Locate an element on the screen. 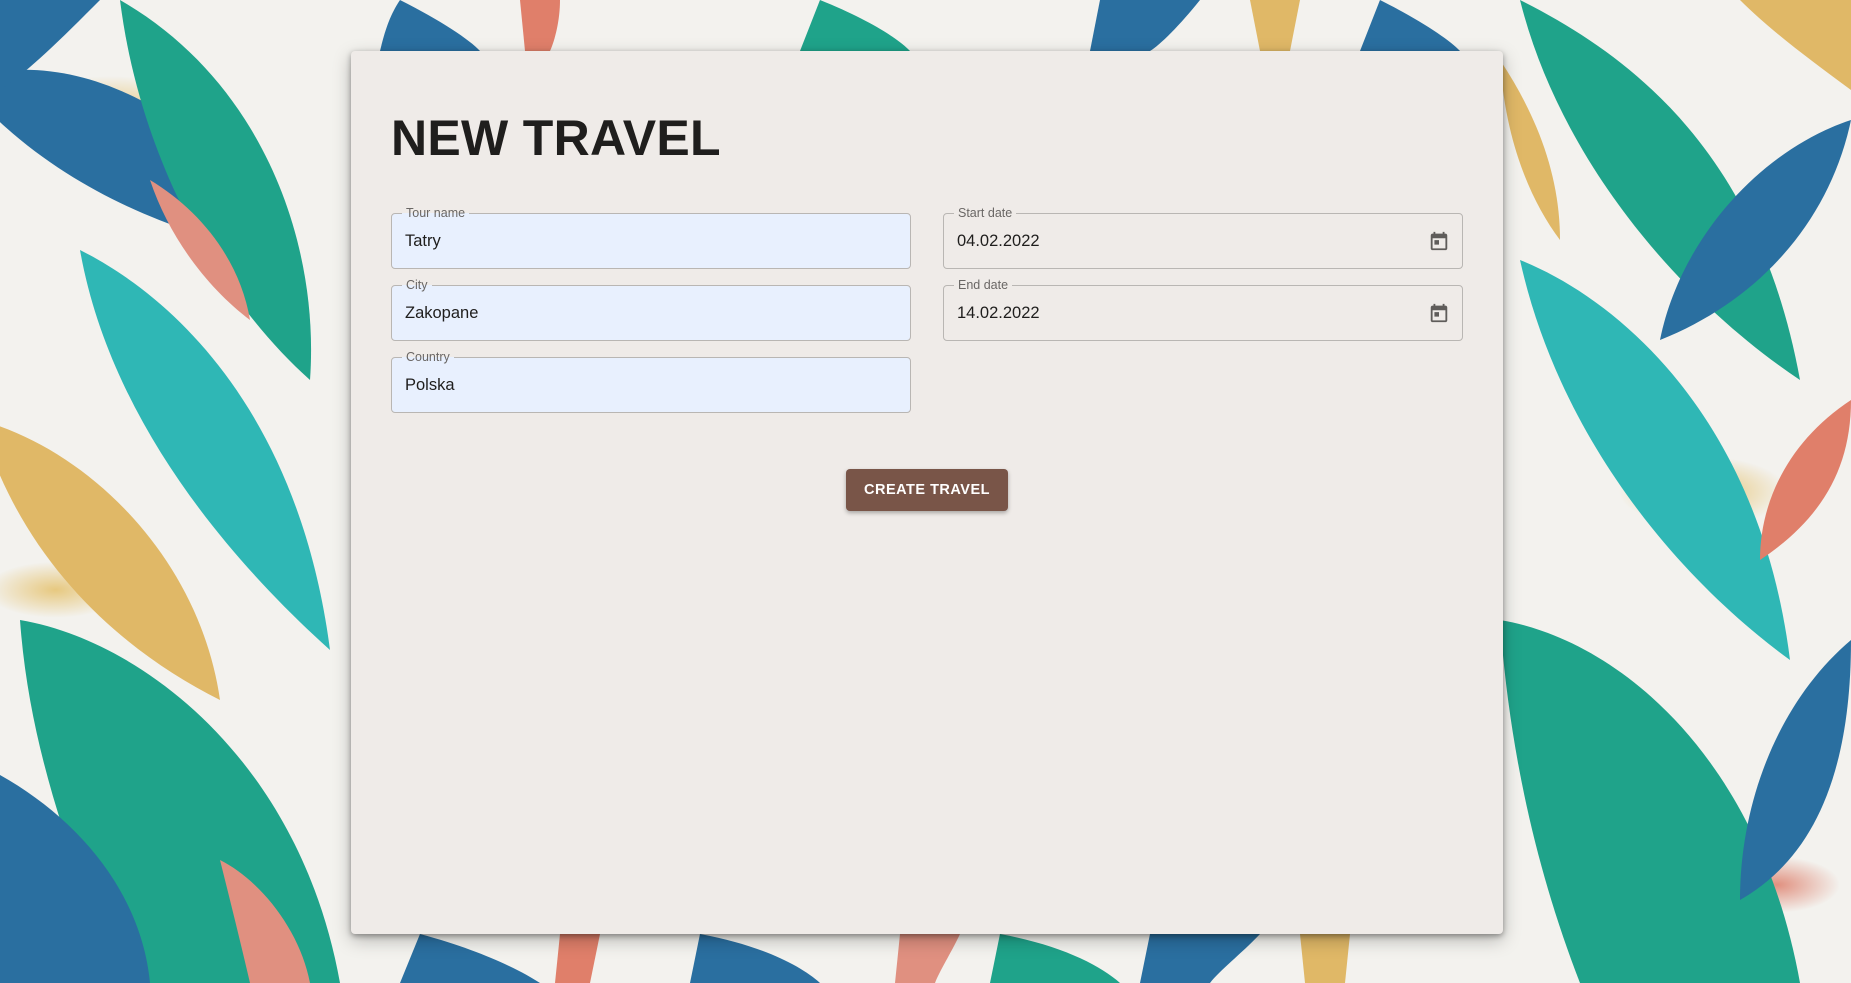  create-travel-button: CREATE TRAVEL is located at coordinates (927, 490).